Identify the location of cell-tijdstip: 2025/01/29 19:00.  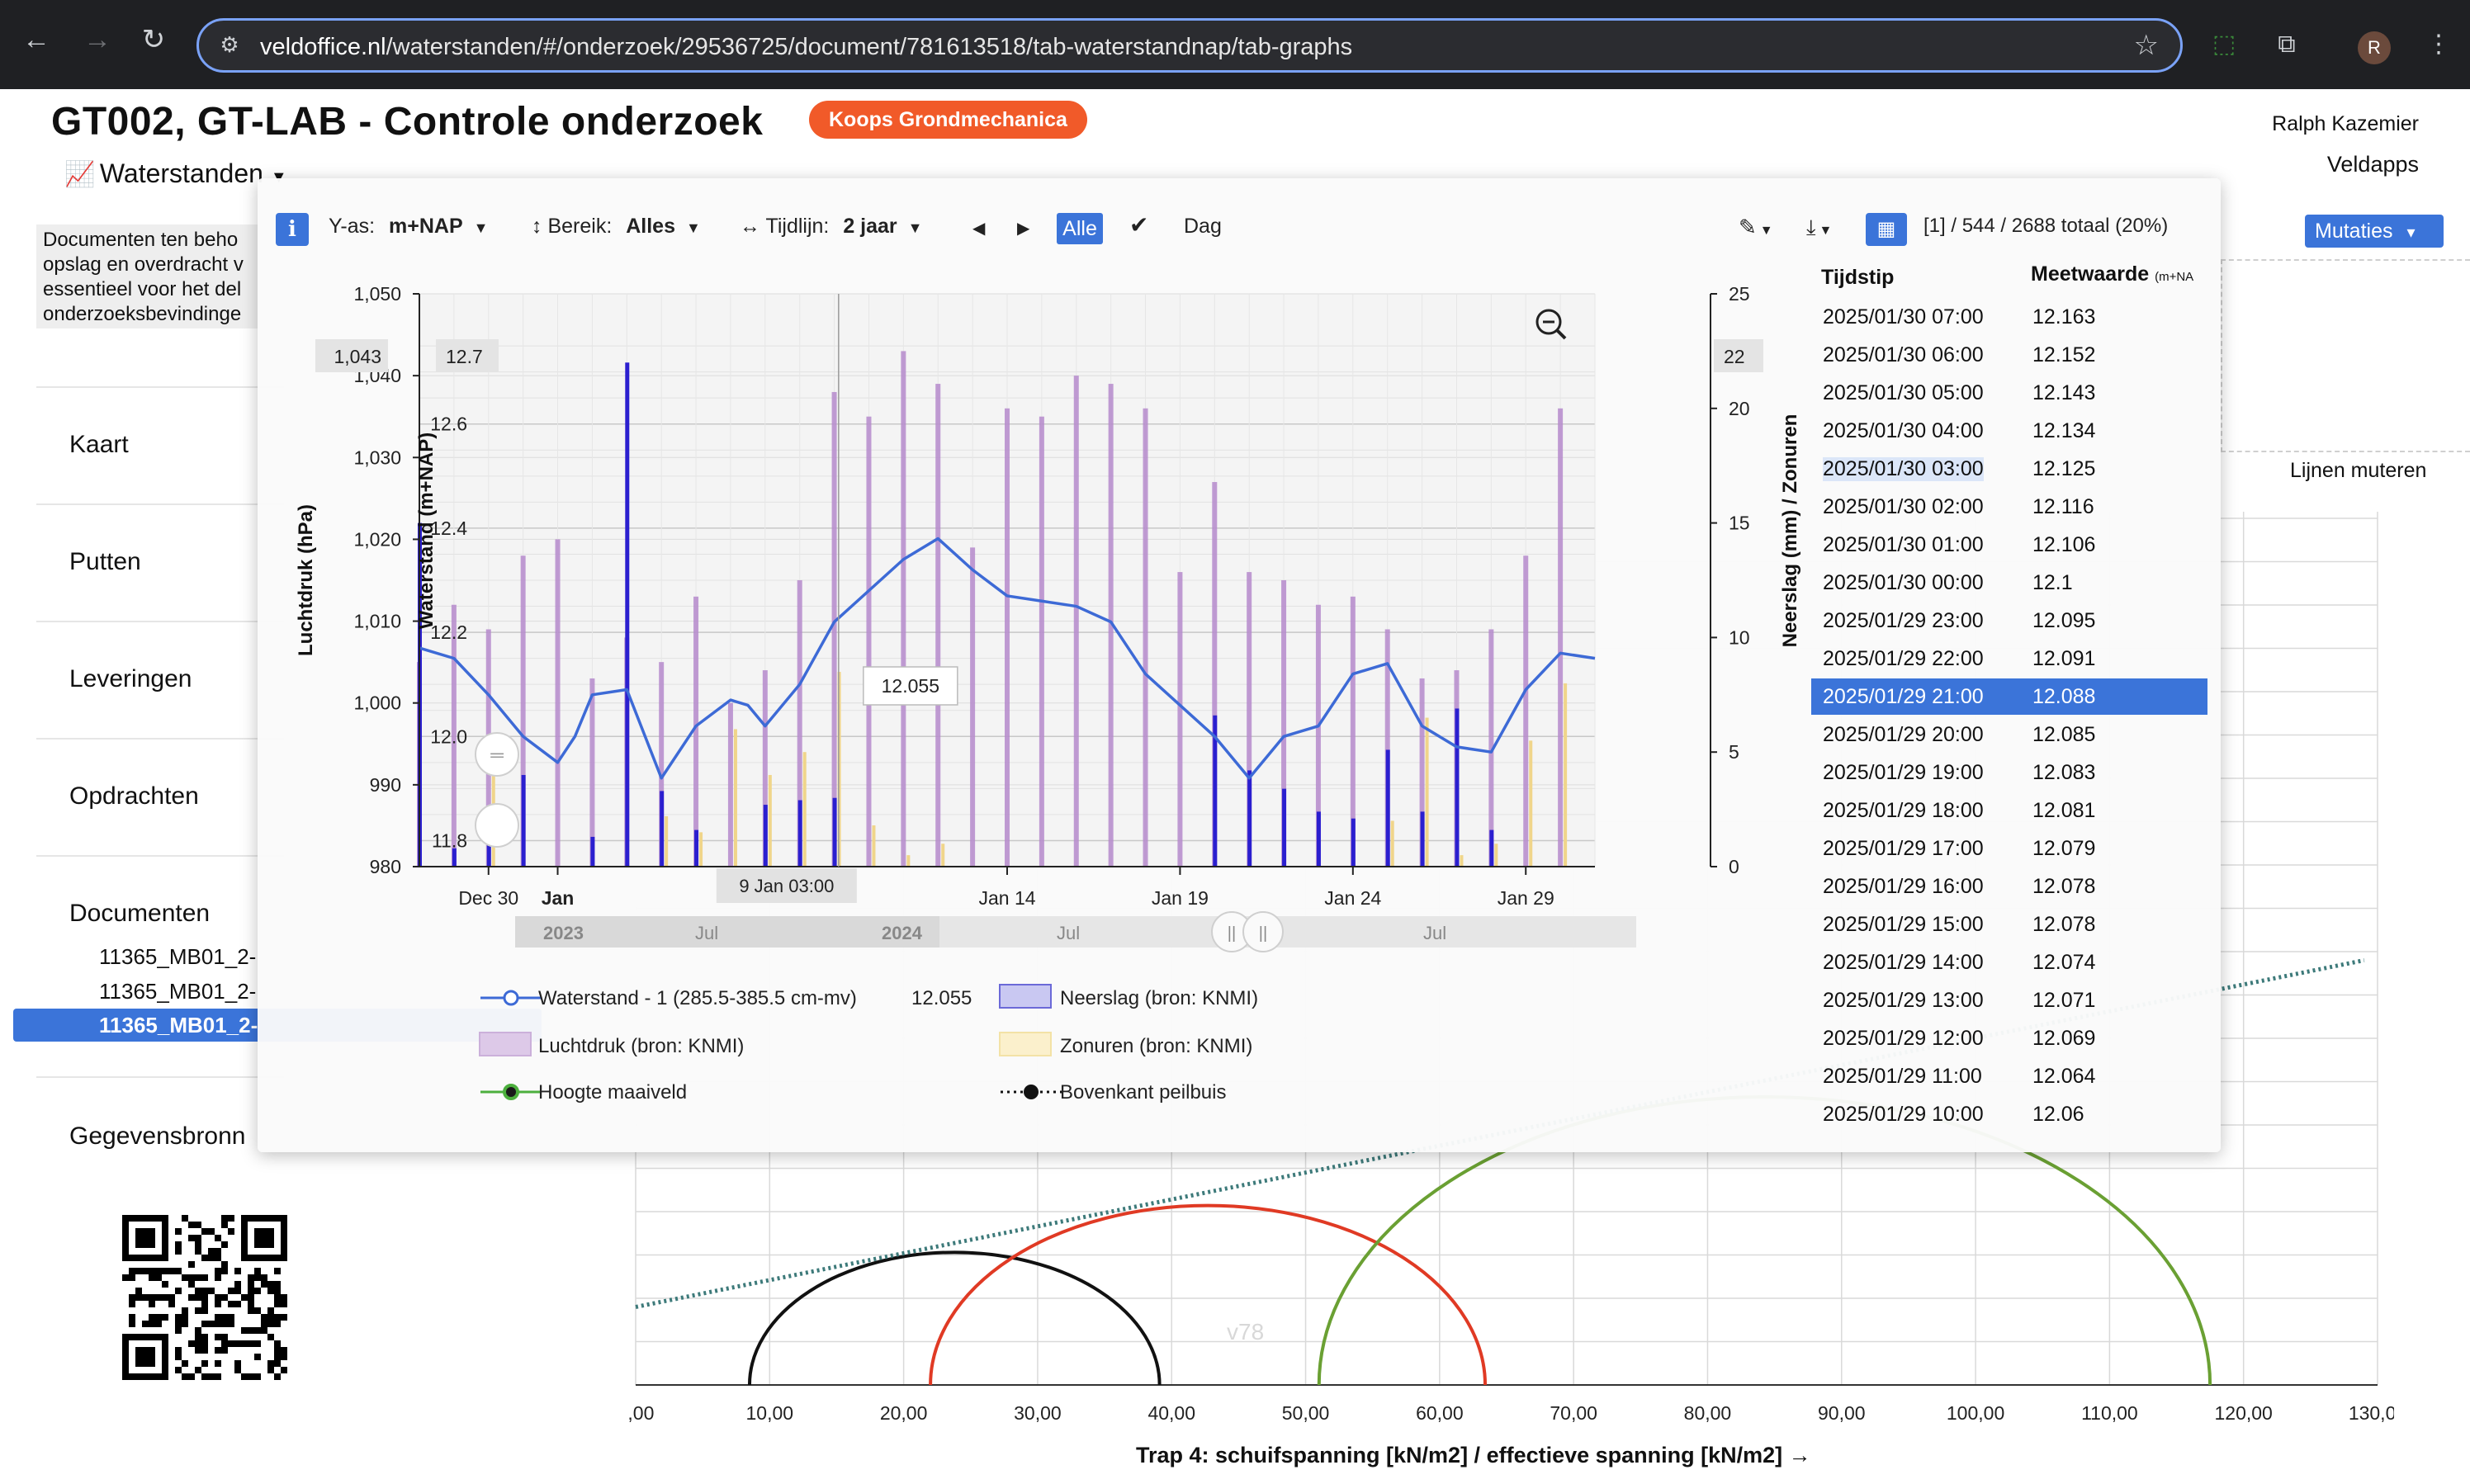
(1903, 772).